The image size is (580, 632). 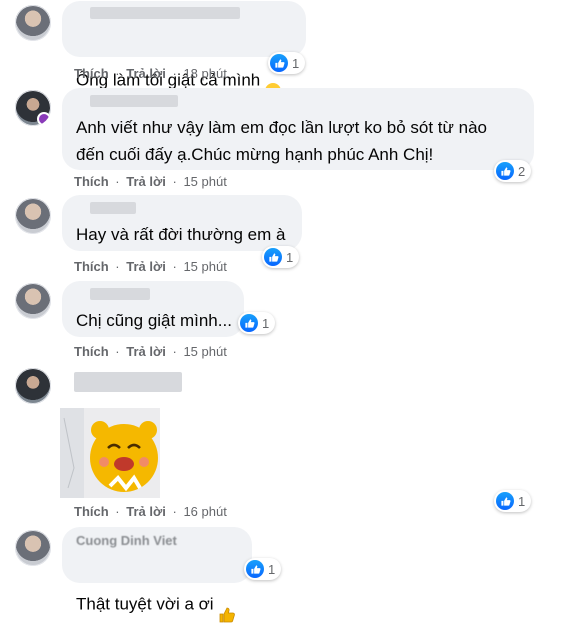 I want to click on timestamp: 18 phút, so click(x=204, y=73).